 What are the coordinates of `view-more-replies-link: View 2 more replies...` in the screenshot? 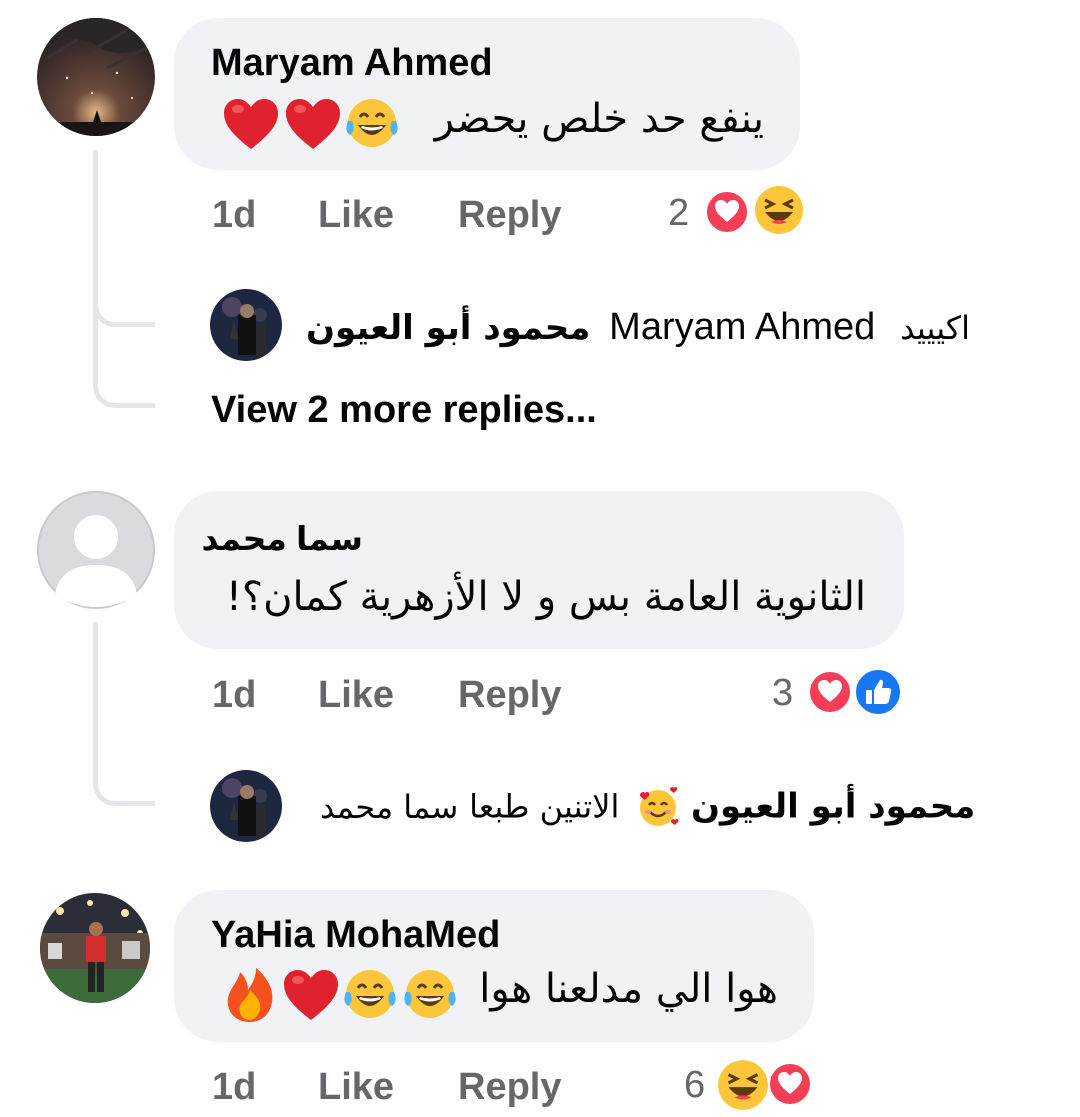 It's located at (404, 410).